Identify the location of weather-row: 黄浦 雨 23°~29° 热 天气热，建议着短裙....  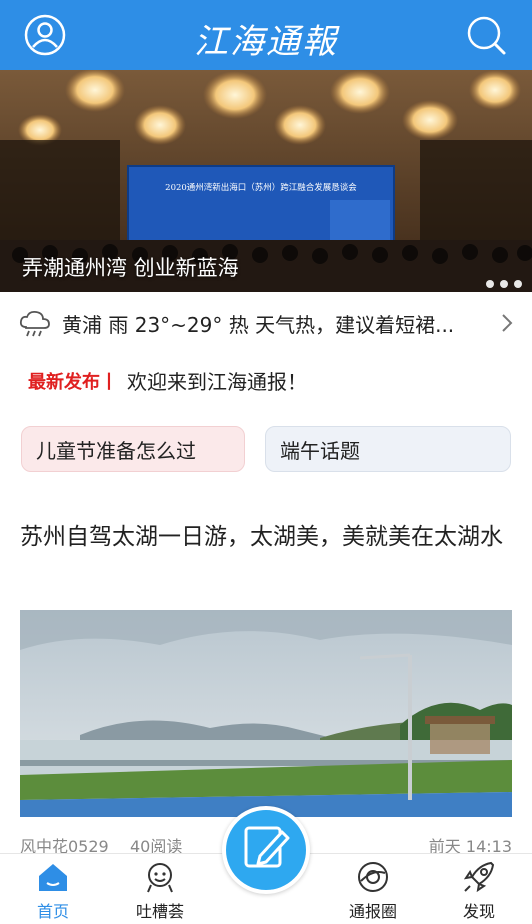
(266, 323).